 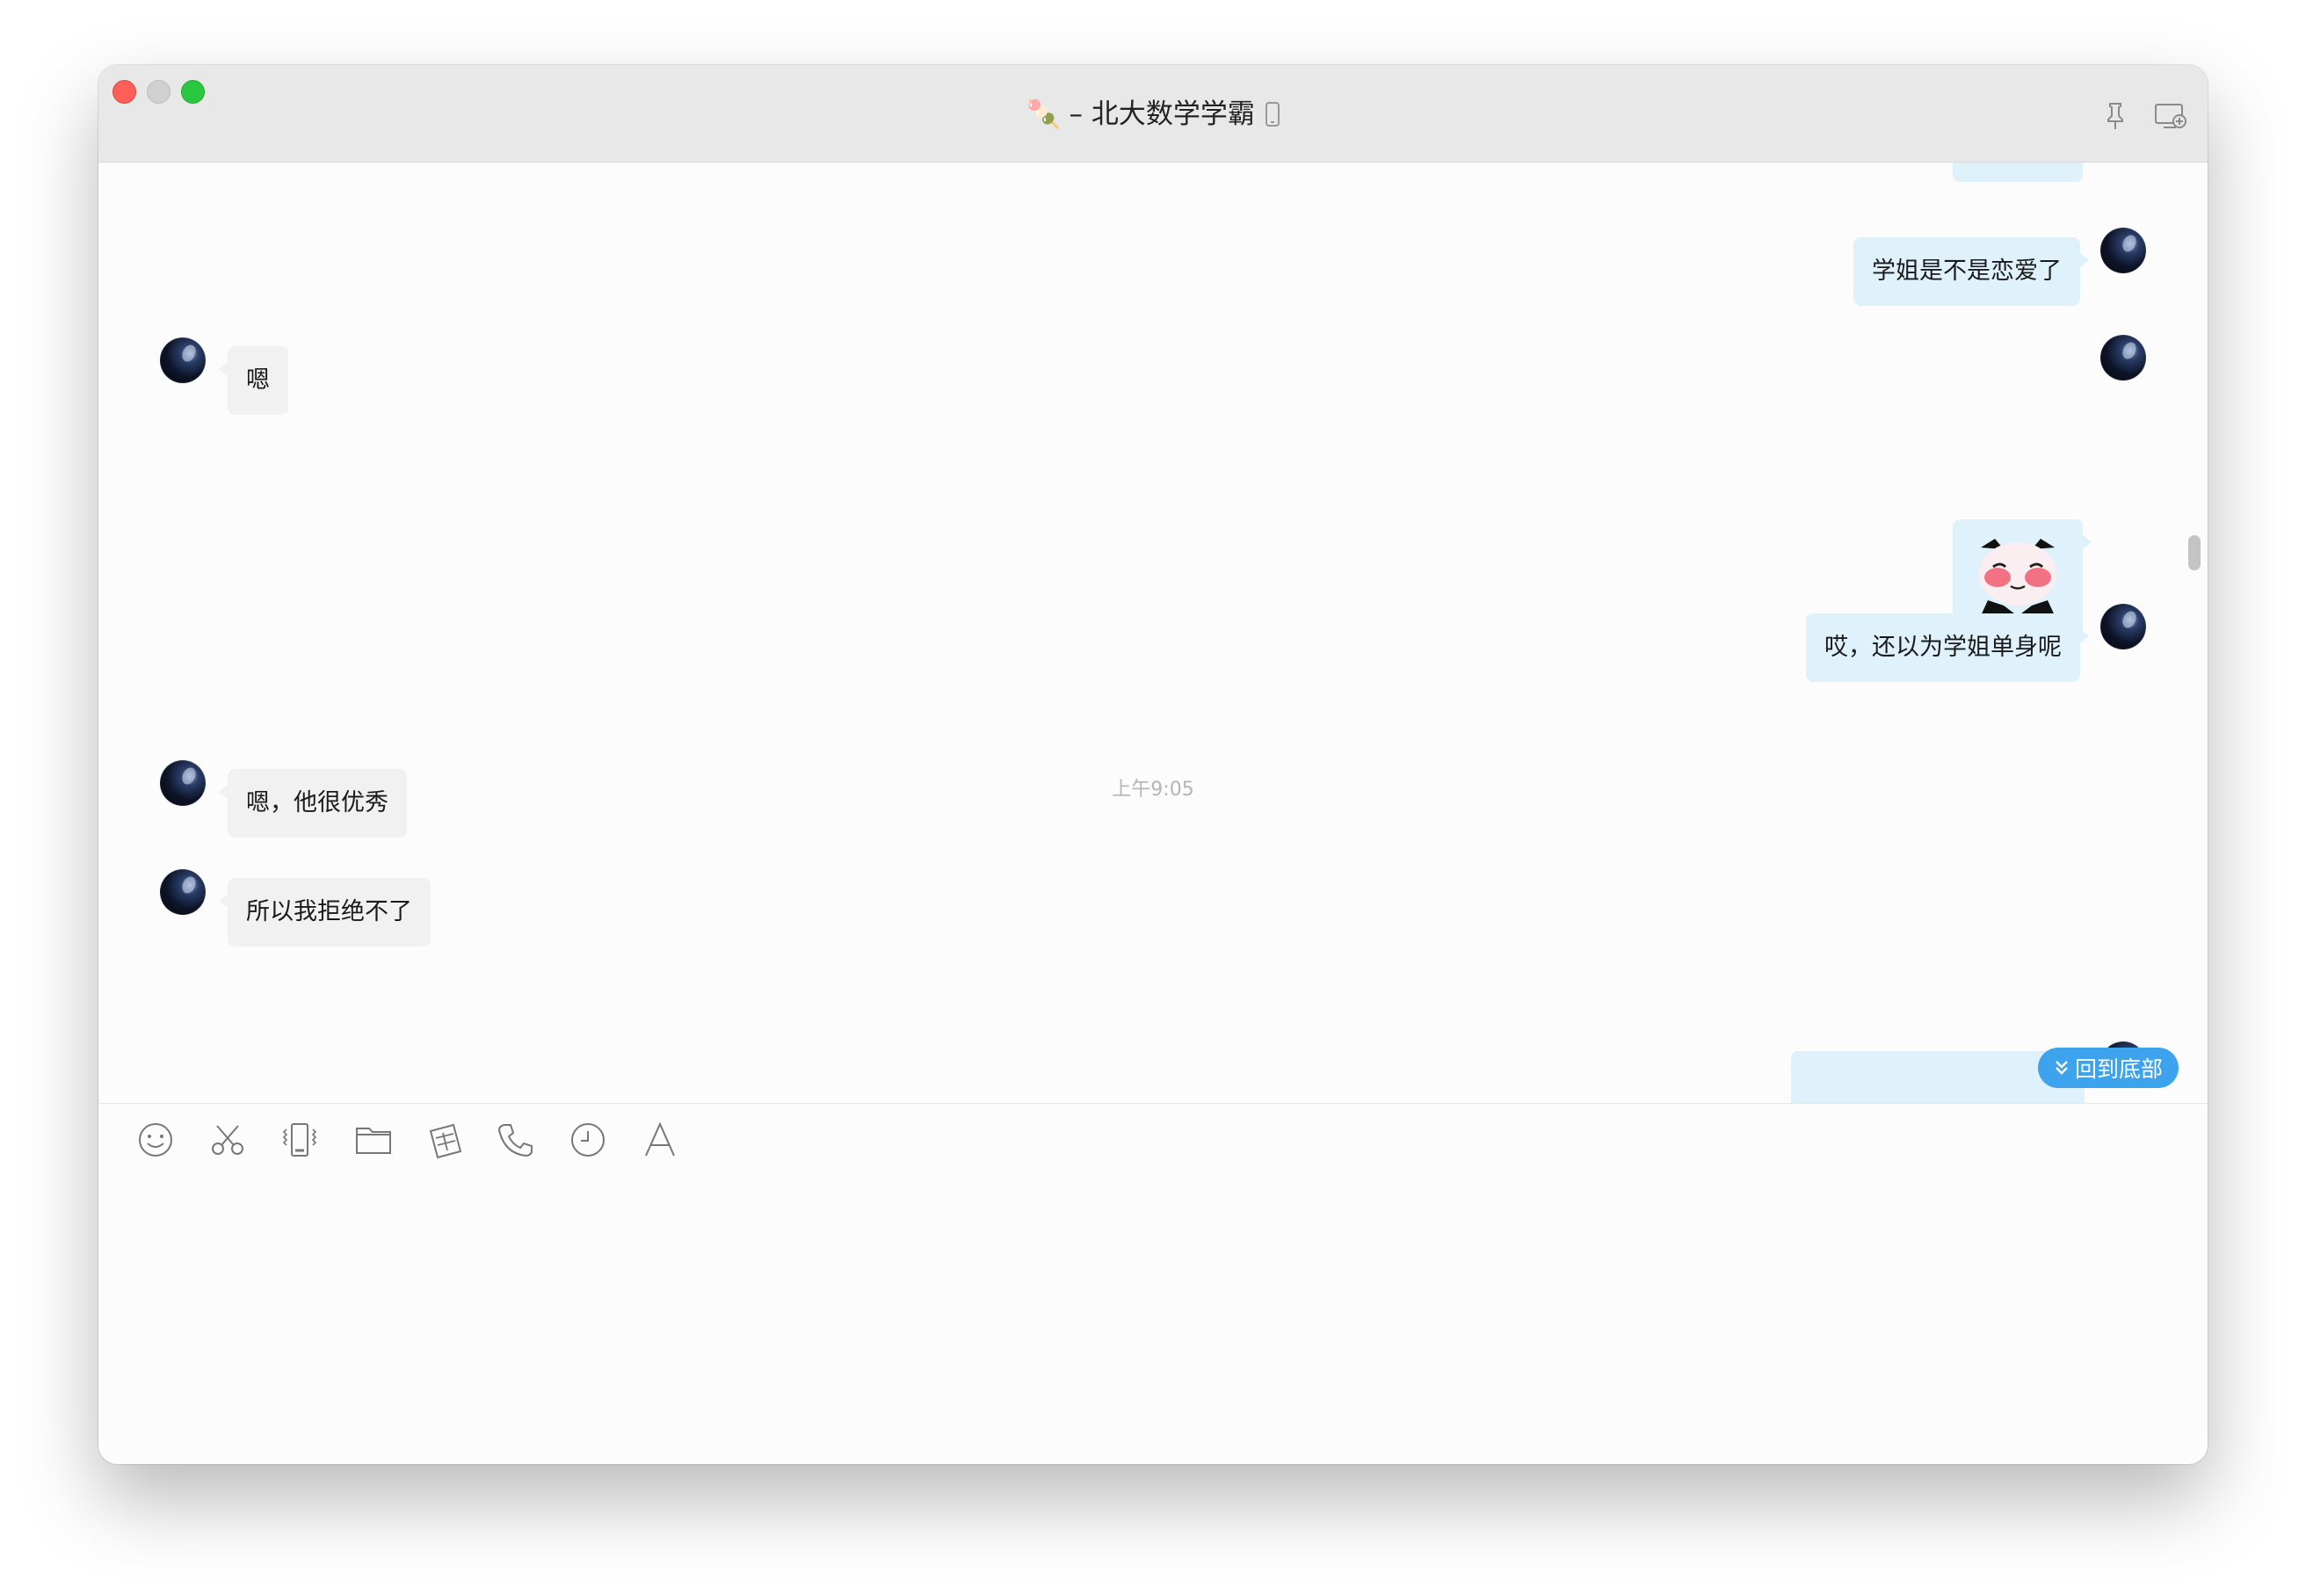 What do you see at coordinates (2062, 1068) in the screenshot?
I see `double-chevron-down-icon` at bounding box center [2062, 1068].